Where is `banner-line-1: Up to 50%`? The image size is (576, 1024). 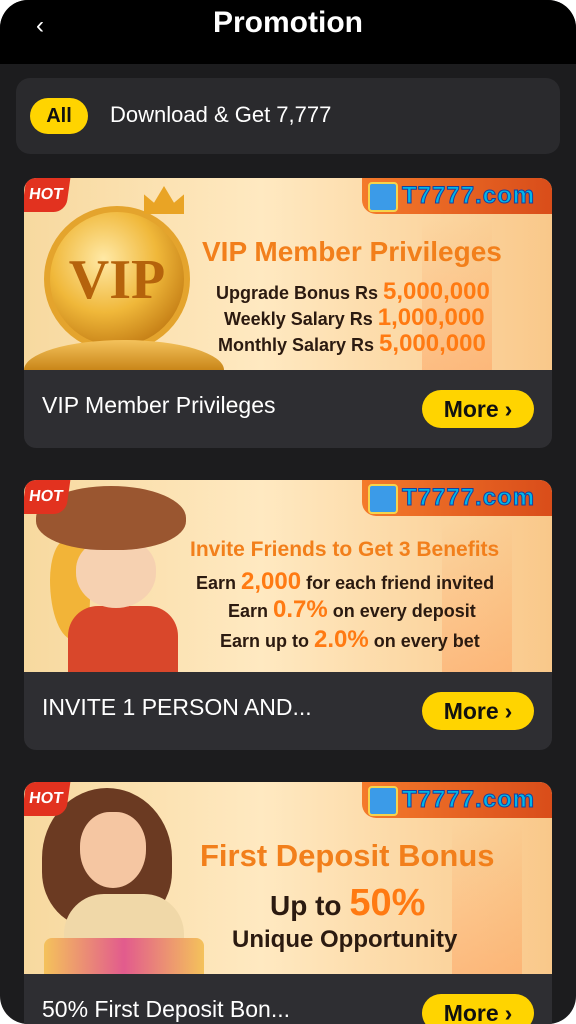 banner-line-1: Up to 50% is located at coordinates (348, 903).